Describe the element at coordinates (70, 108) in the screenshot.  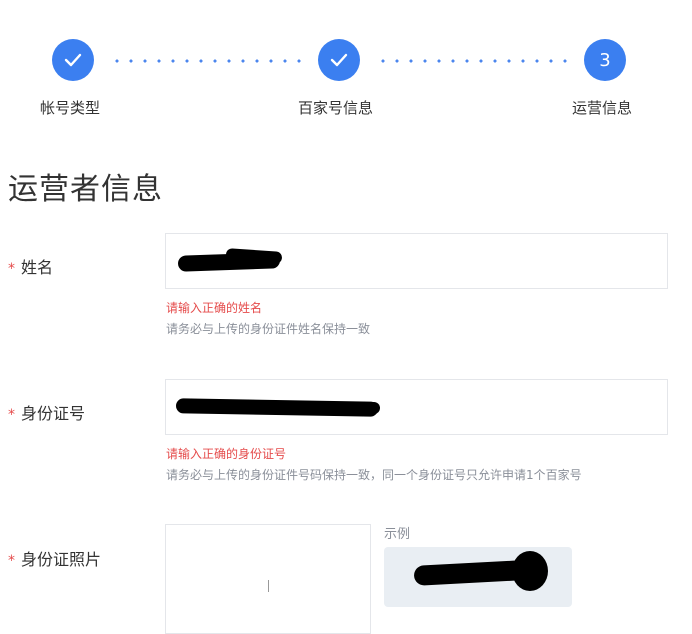
I see `step-1-label: 帐号类型` at that location.